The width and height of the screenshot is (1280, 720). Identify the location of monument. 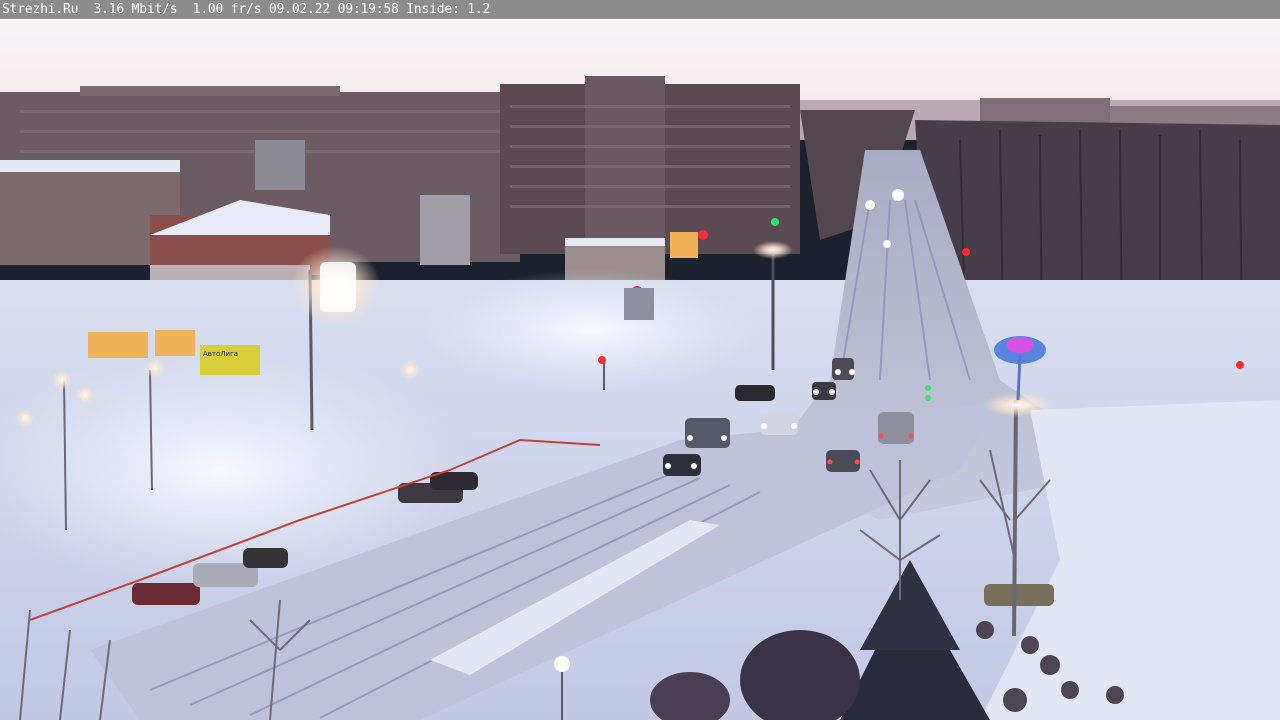
(639, 304).